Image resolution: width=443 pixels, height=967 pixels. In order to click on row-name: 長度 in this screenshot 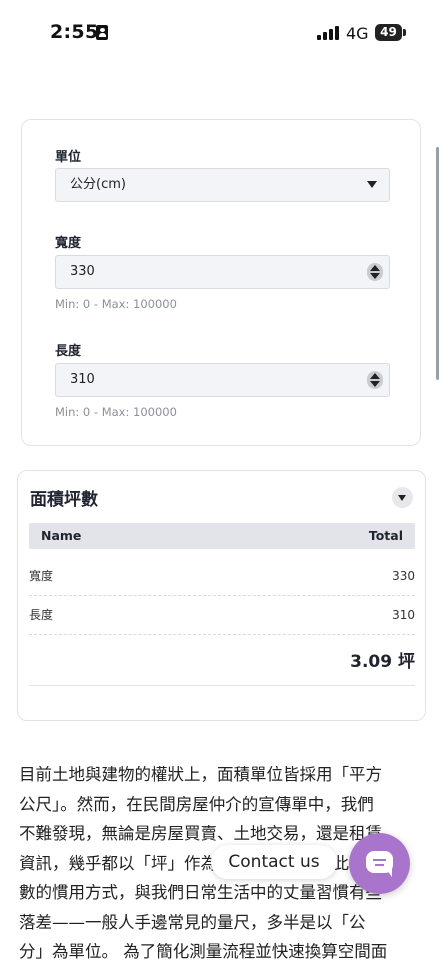, I will do `click(41, 615)`.